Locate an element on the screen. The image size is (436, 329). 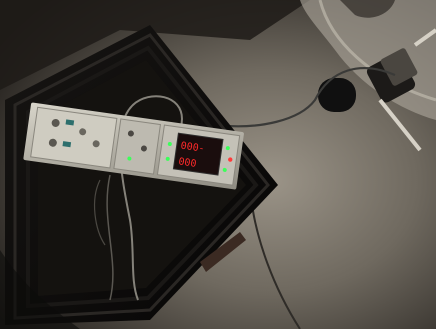
cylinder is located at coordinates (337, 95).